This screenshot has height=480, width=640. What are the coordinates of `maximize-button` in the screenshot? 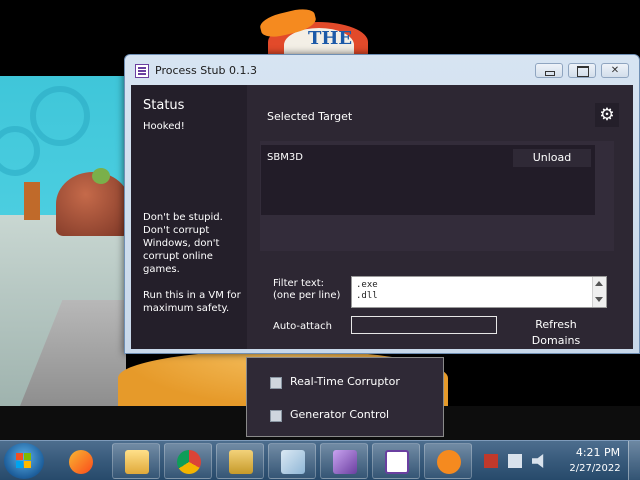 It's located at (582, 70).